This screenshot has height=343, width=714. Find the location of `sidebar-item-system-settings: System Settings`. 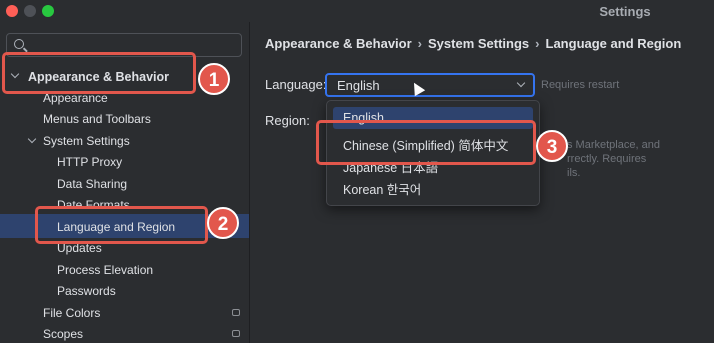

sidebar-item-system-settings: System Settings is located at coordinates (86, 141).